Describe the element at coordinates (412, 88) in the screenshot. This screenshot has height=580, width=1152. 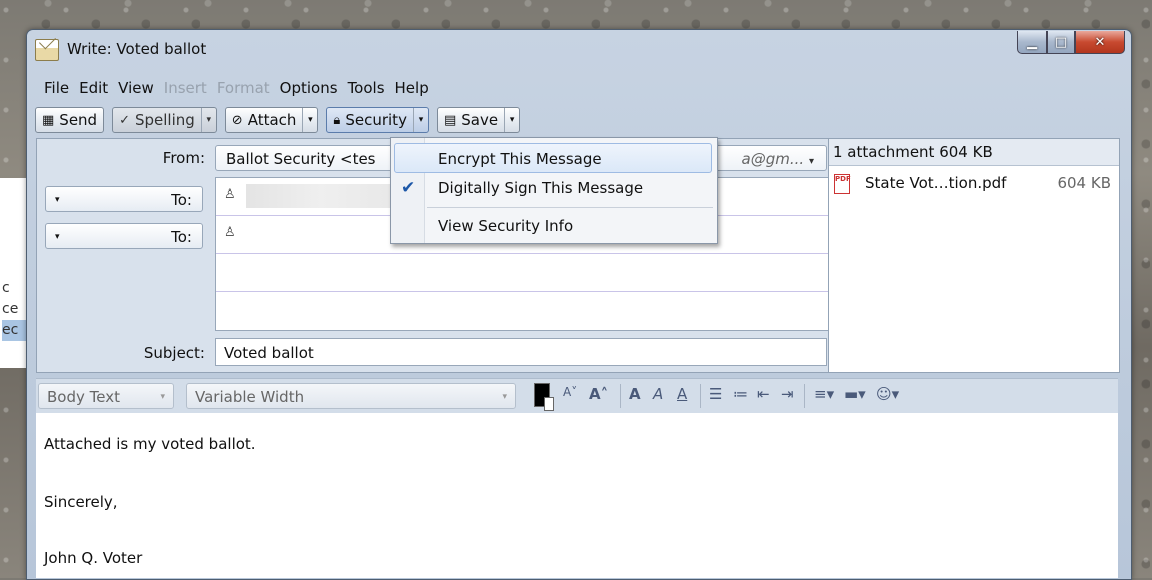
I see `menu-help: Help` at that location.